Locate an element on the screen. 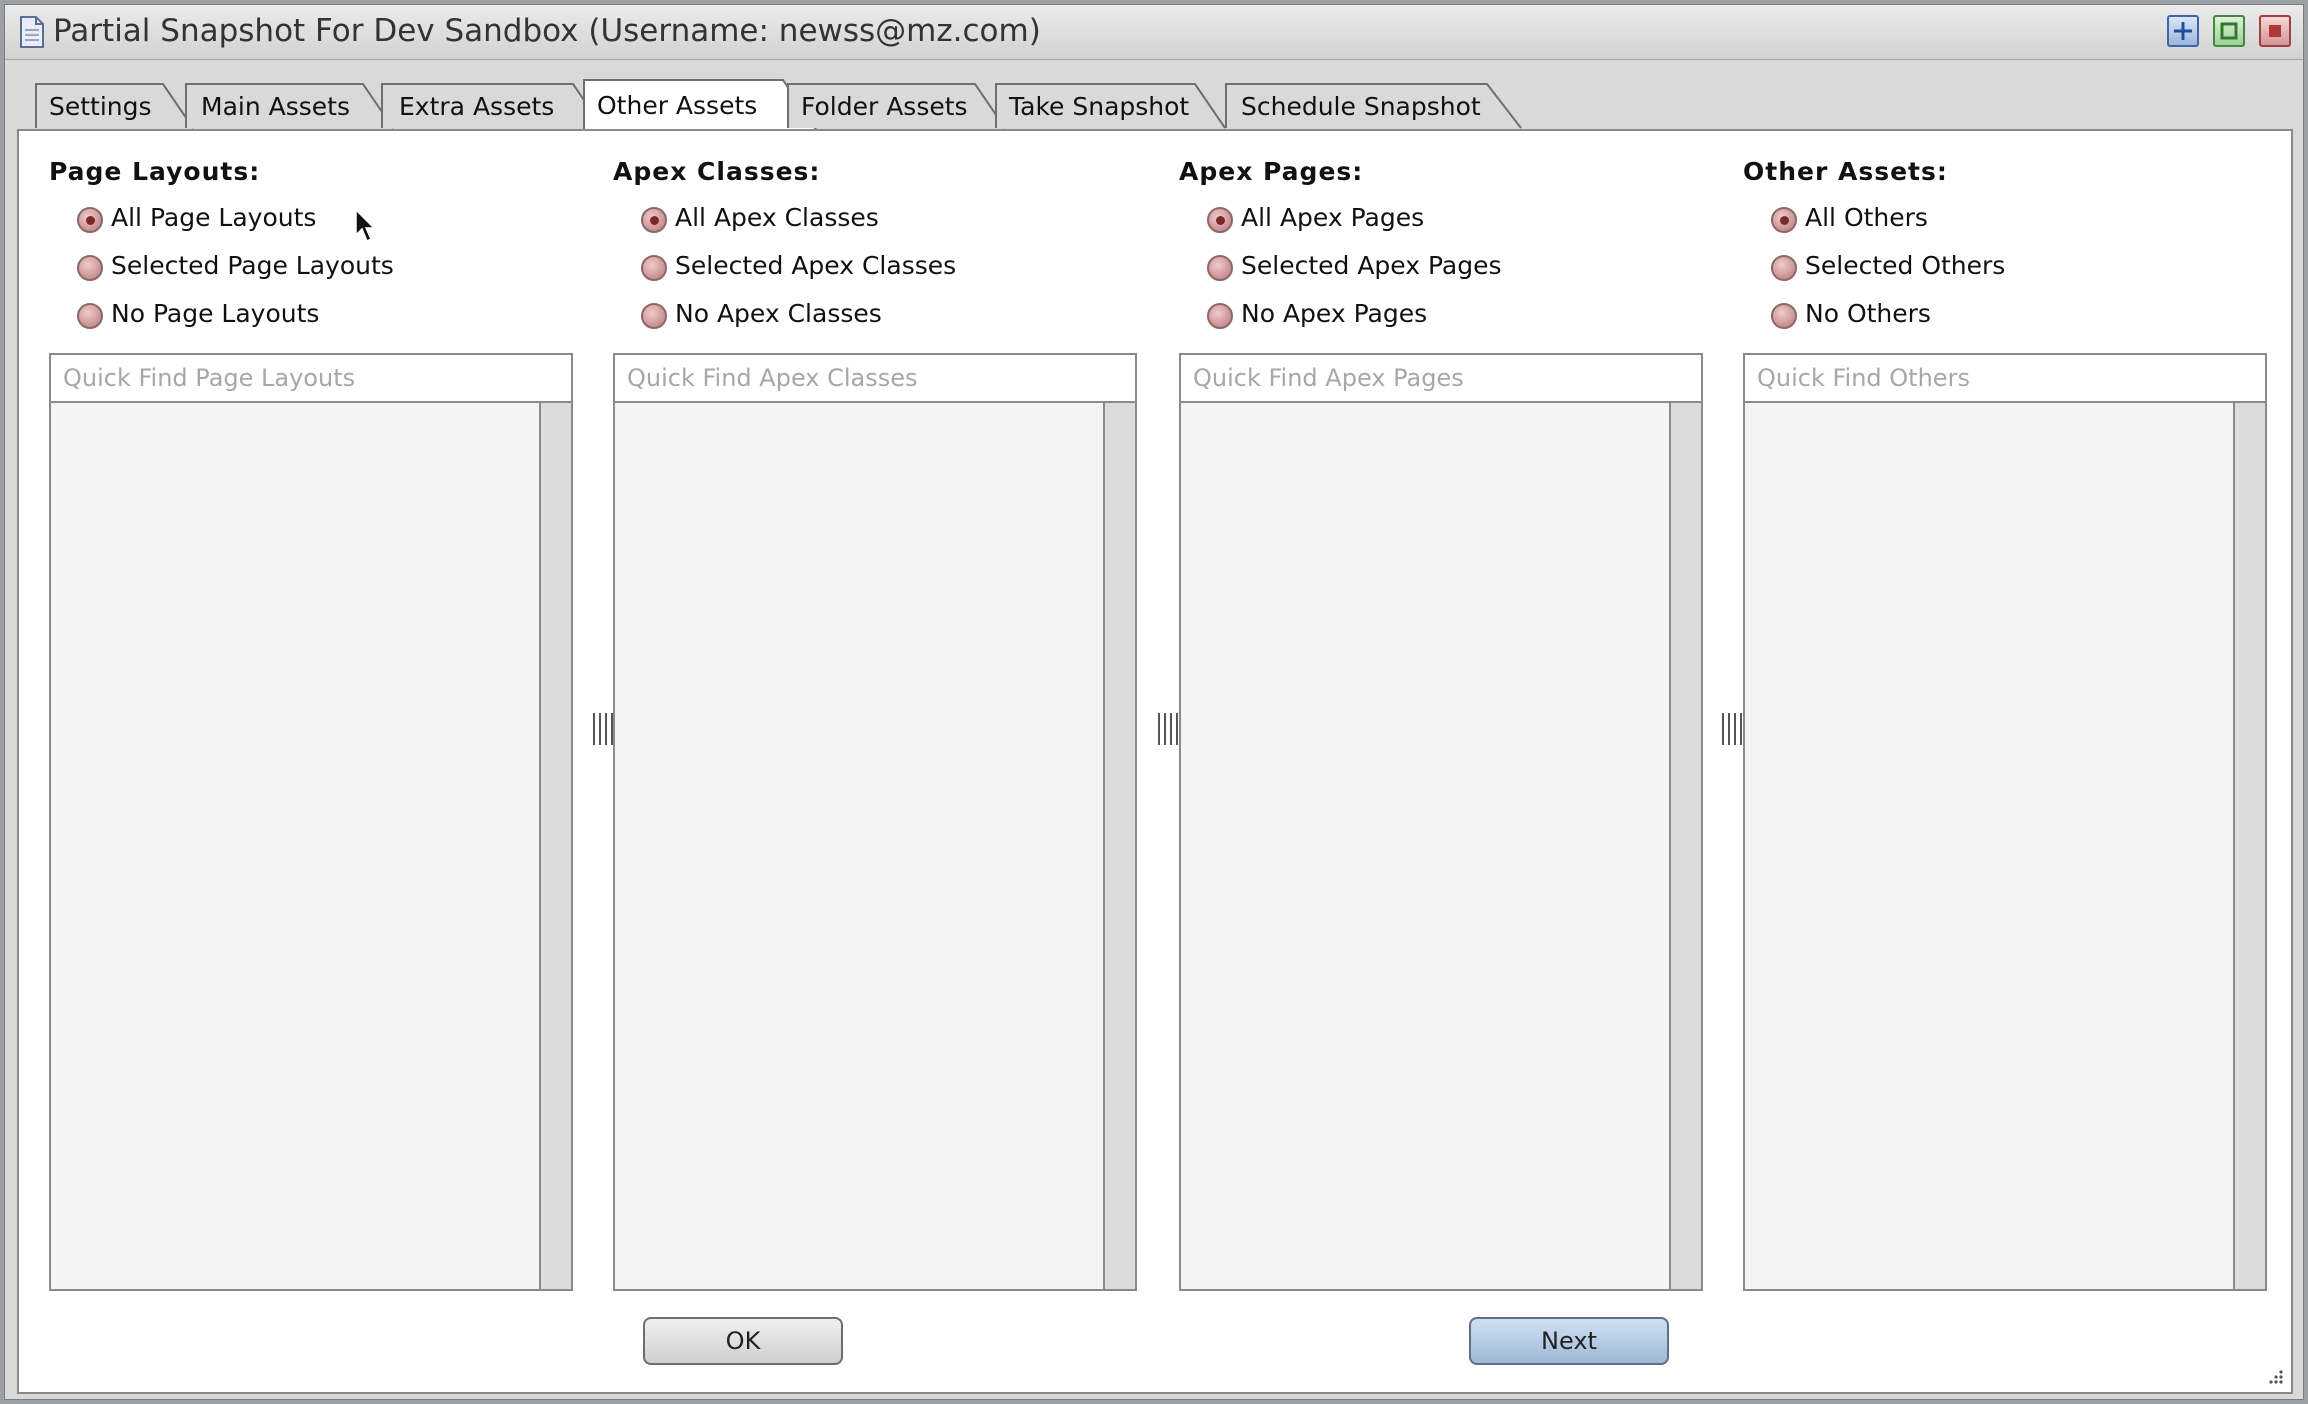 The width and height of the screenshot is (2308, 1404). tab-label: Main Assets is located at coordinates (275, 106).